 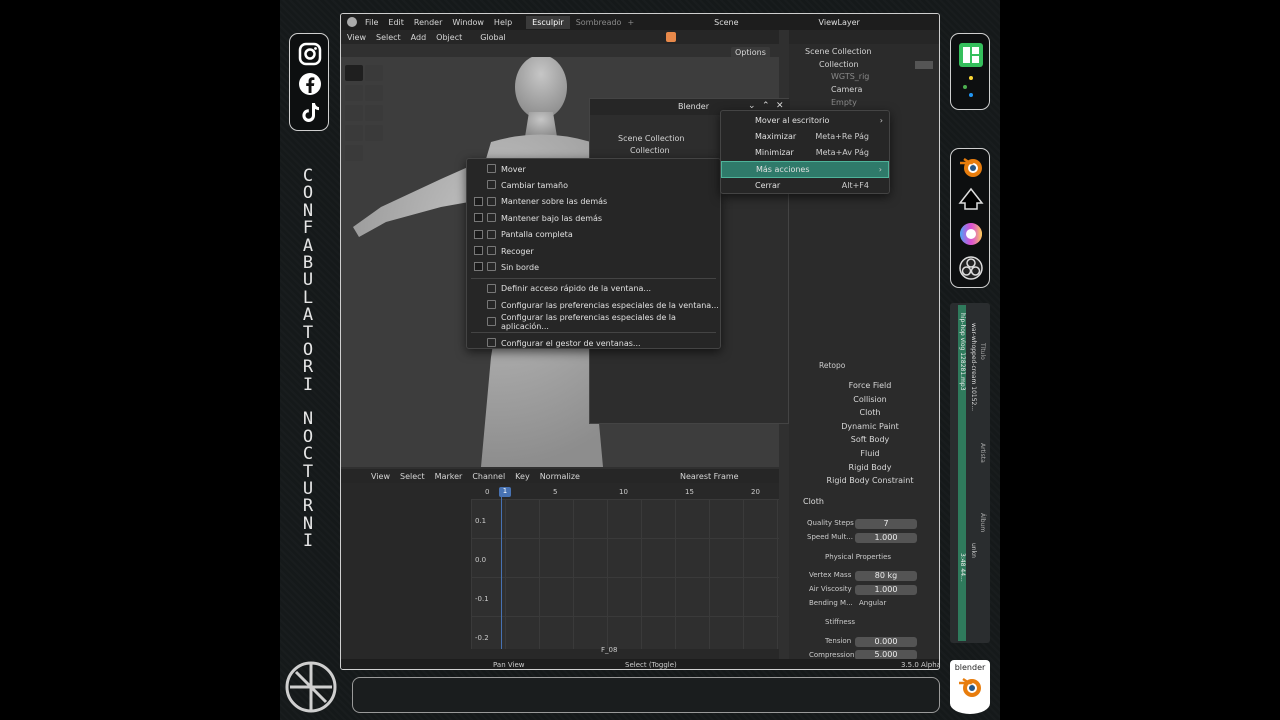 I want to click on physics-button: Rigid Body, so click(x=870, y=468).